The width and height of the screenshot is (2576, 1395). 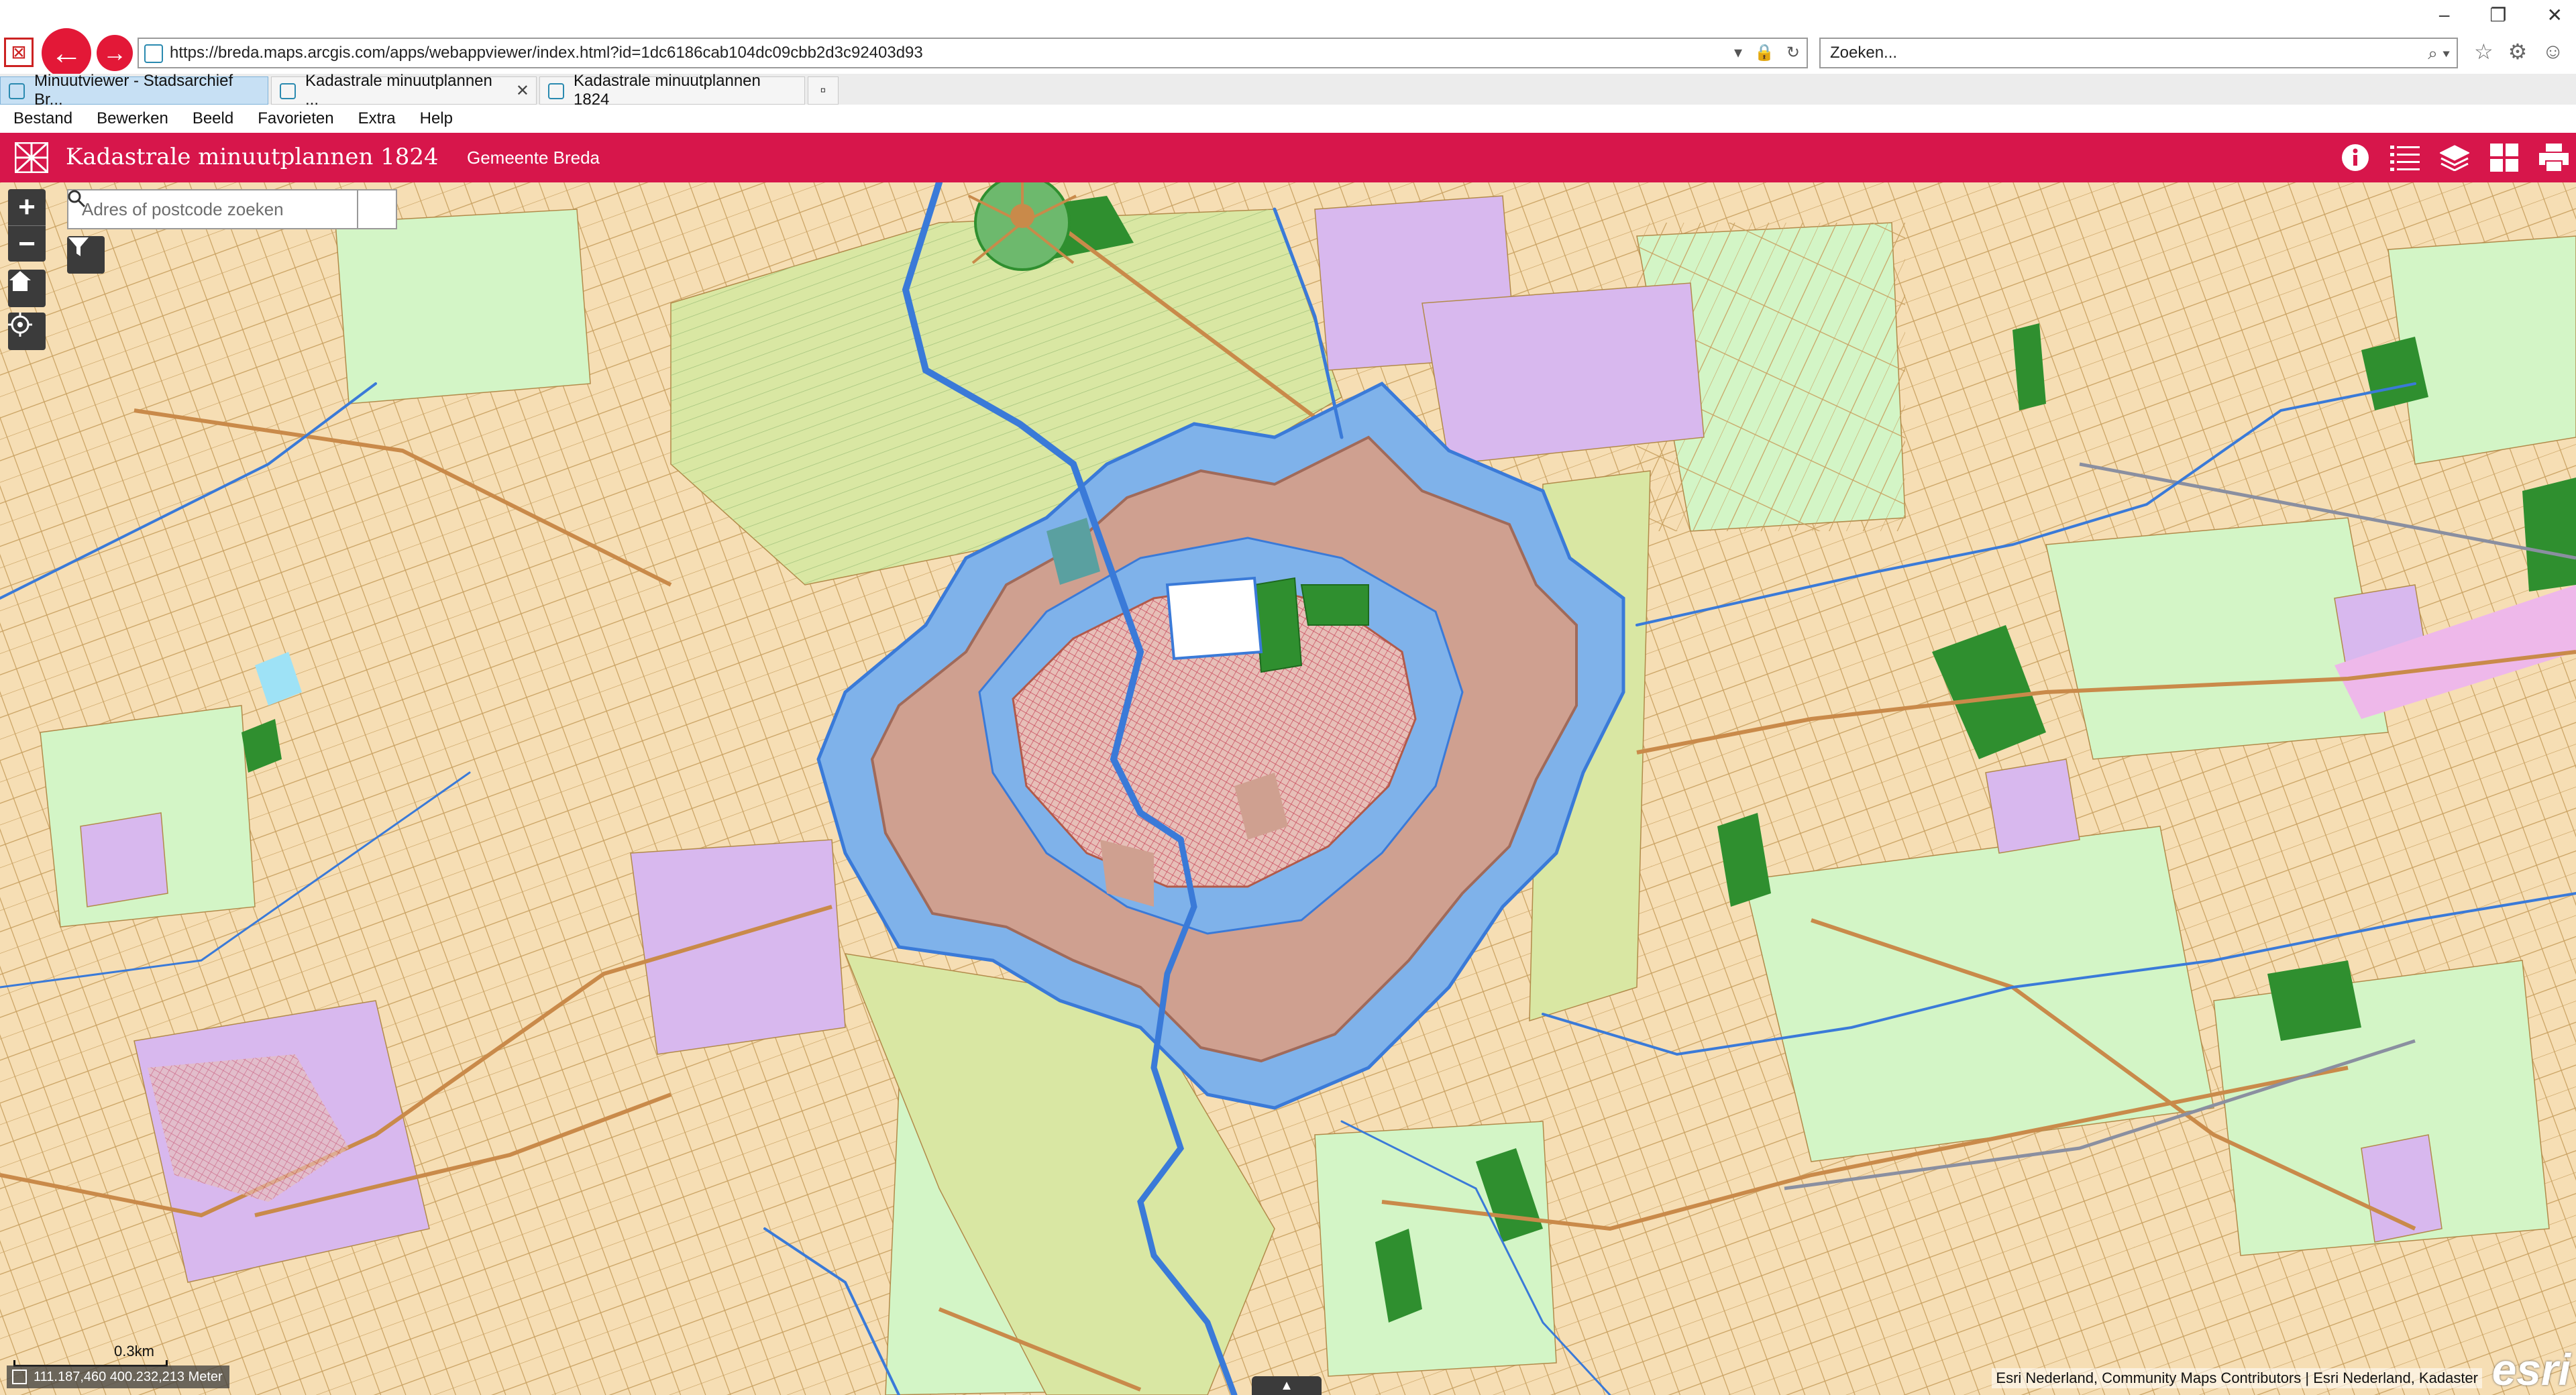 I want to click on home-button, so click(x=27, y=288).